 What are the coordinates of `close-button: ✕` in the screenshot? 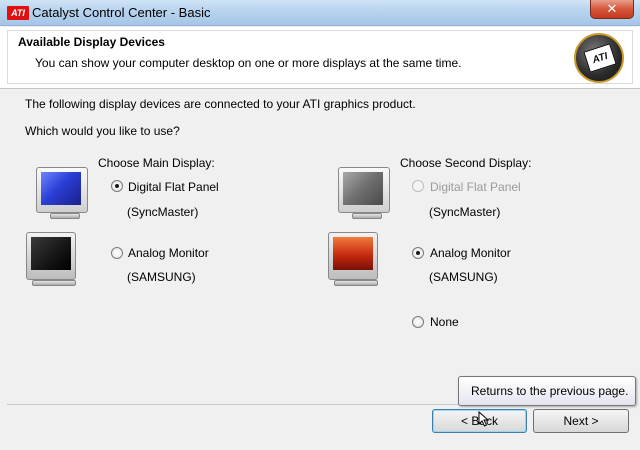 It's located at (612, 9).